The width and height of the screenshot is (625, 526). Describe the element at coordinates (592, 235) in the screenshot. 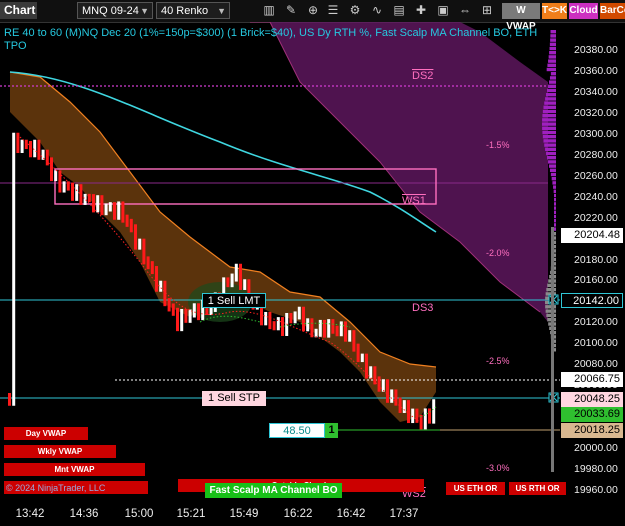

I see `price-marker-badge: 20204.48` at that location.